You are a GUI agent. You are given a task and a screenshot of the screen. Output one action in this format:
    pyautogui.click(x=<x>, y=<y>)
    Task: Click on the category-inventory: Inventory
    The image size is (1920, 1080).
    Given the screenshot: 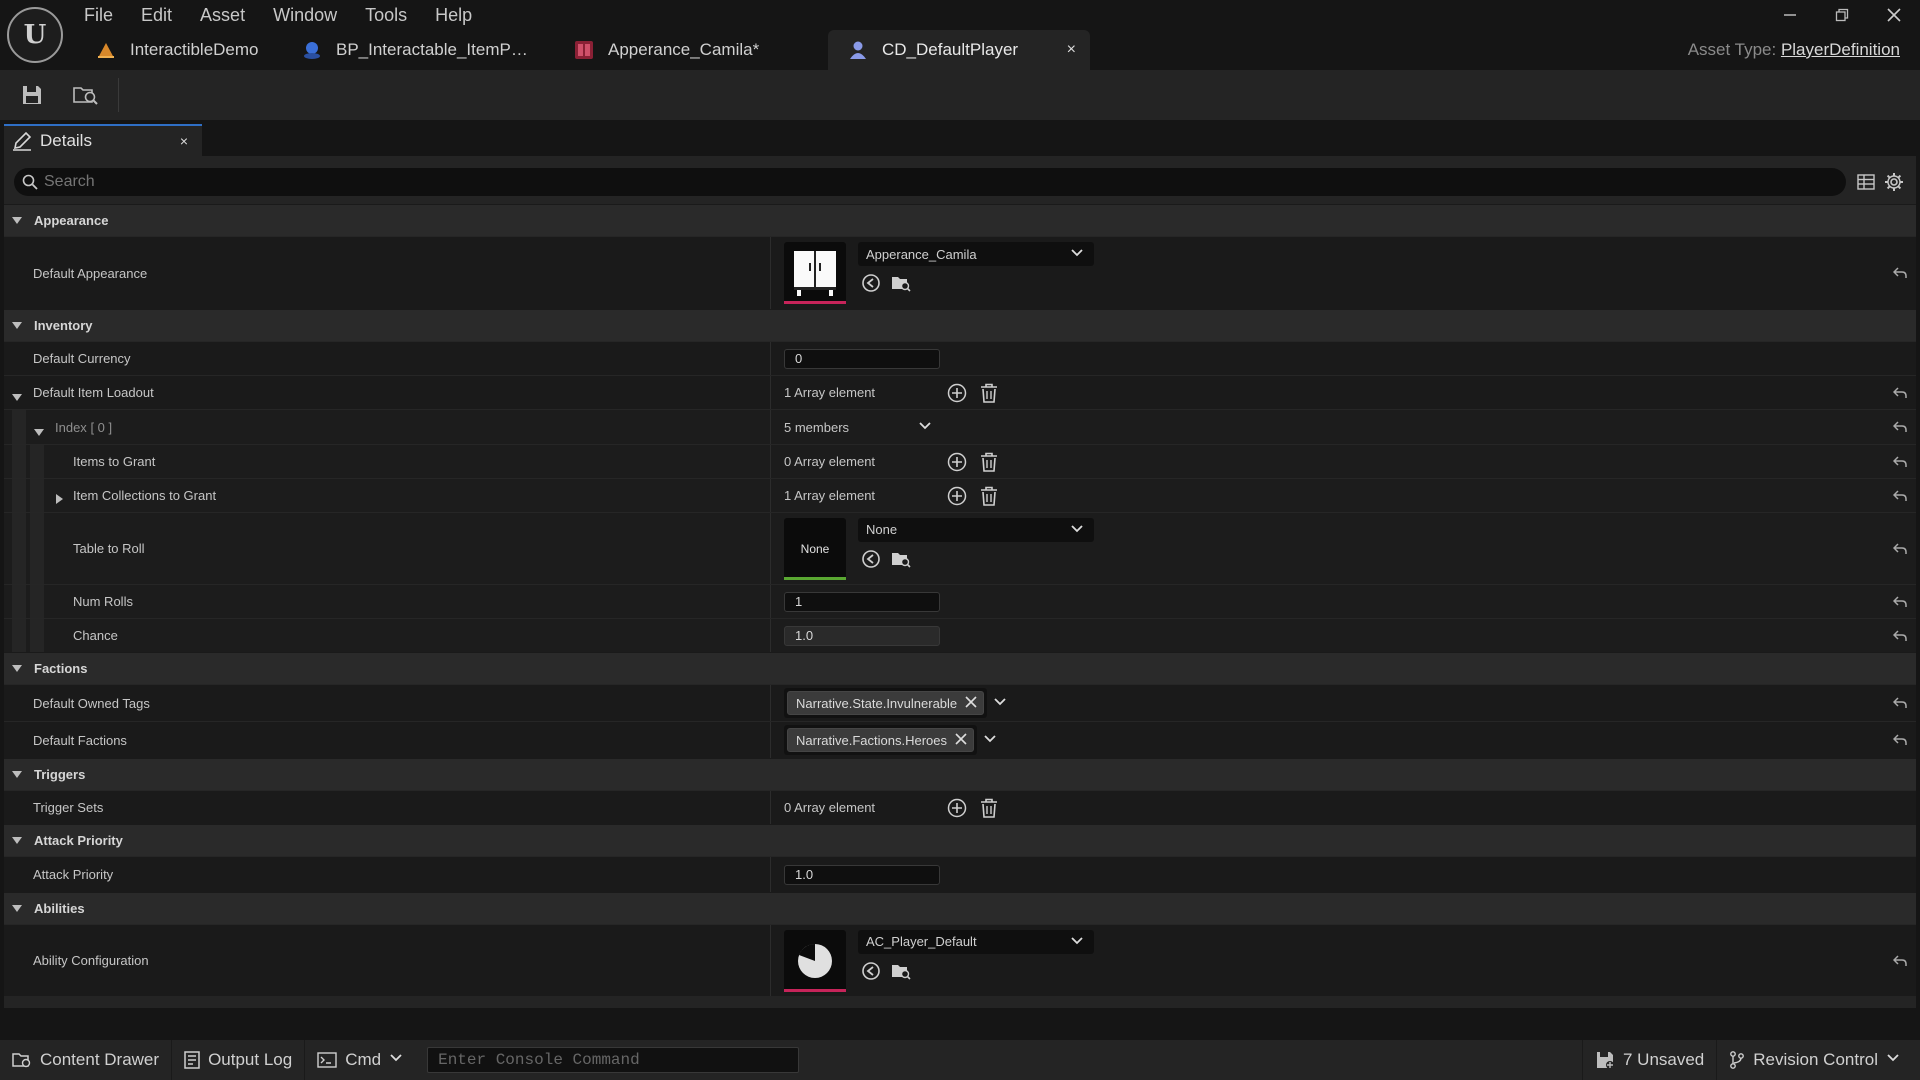 What is the action you would take?
    pyautogui.click(x=960, y=325)
    